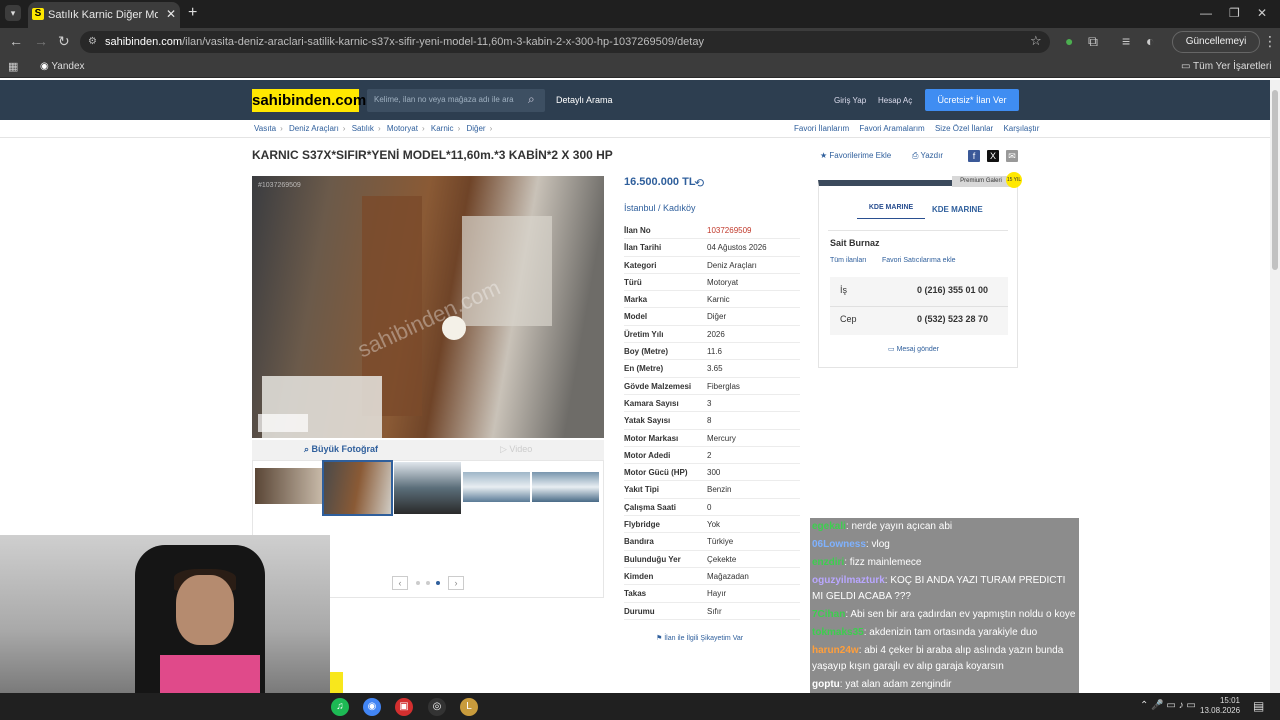 Image resolution: width=1280 pixels, height=720 pixels. Describe the element at coordinates (41, 41) in the screenshot. I see `forward-icon: →` at that location.